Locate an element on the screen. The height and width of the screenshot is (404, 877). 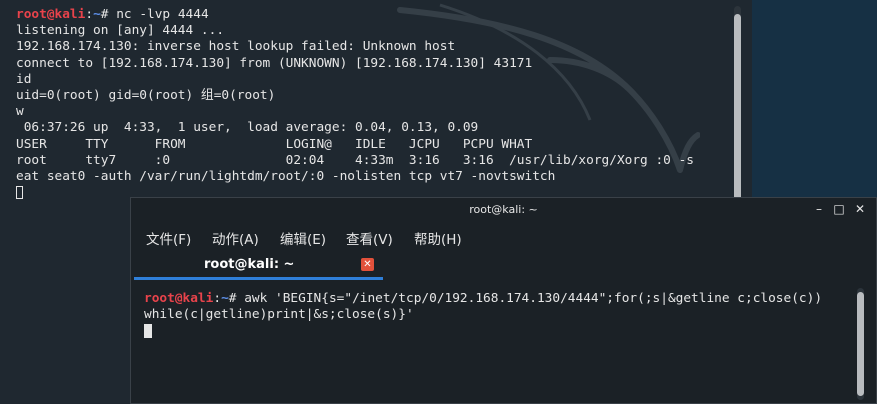
minimize-button: – is located at coordinates (819, 209).